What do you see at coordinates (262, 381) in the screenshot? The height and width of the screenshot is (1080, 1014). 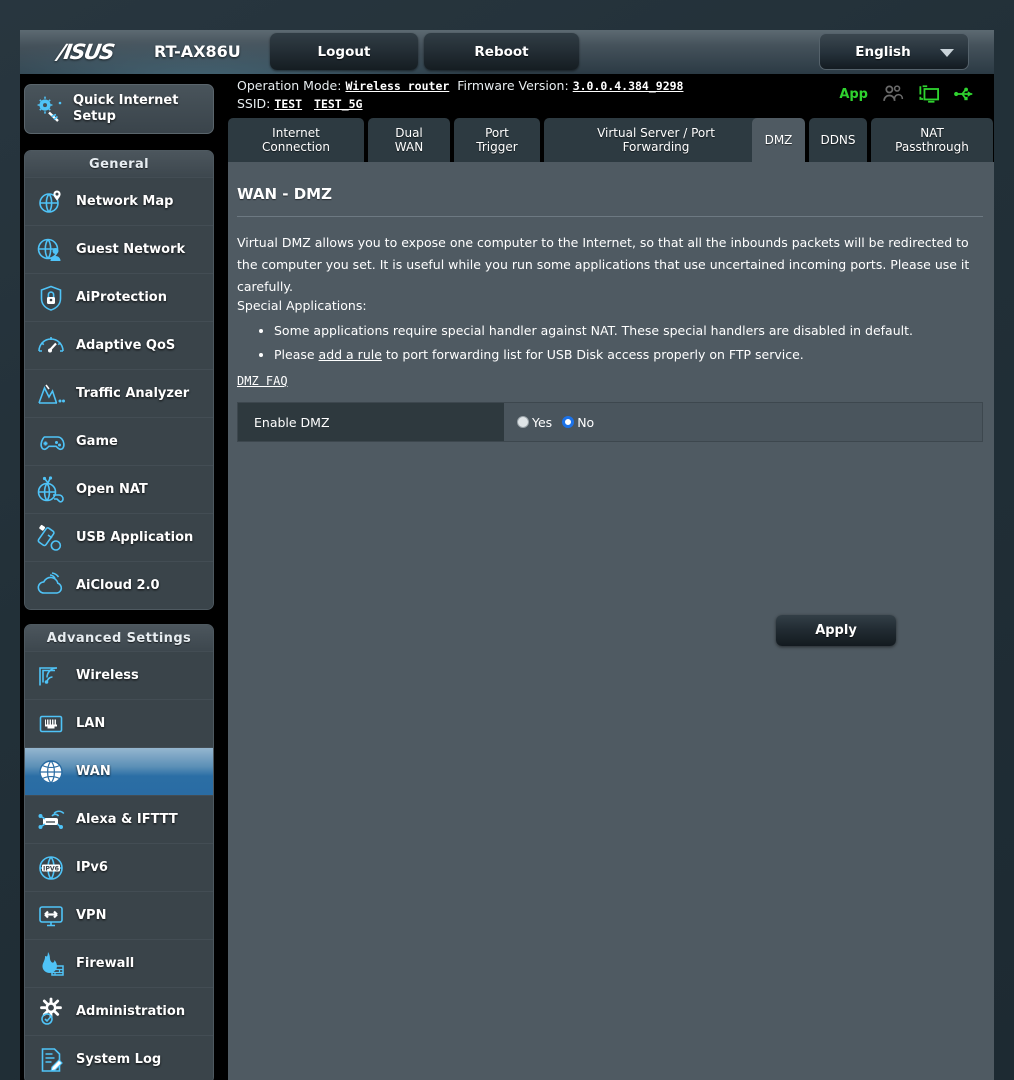 I see `dmz-faq-link: DMZ FAQ` at bounding box center [262, 381].